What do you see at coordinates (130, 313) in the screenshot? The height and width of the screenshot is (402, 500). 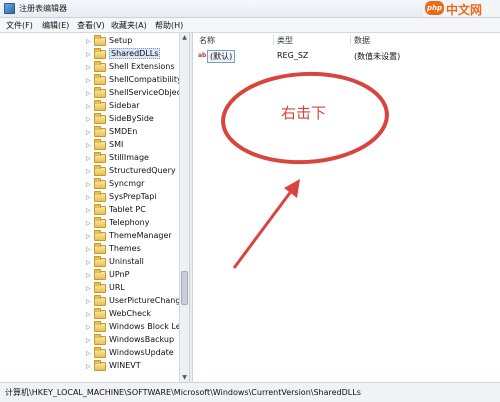 I see `tree-item-label: WebCheck` at bounding box center [130, 313].